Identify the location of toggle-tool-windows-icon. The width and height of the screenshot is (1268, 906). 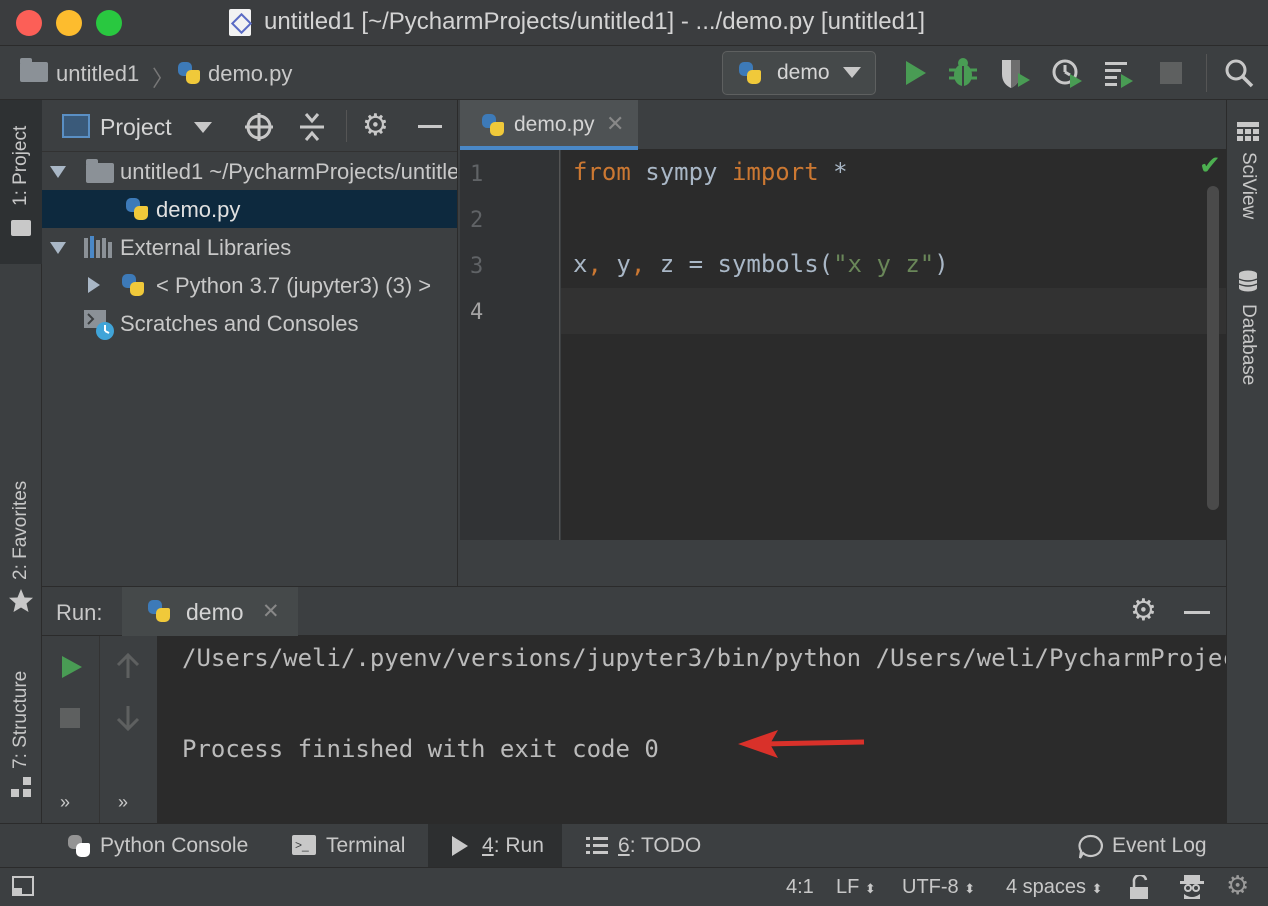
(23, 886).